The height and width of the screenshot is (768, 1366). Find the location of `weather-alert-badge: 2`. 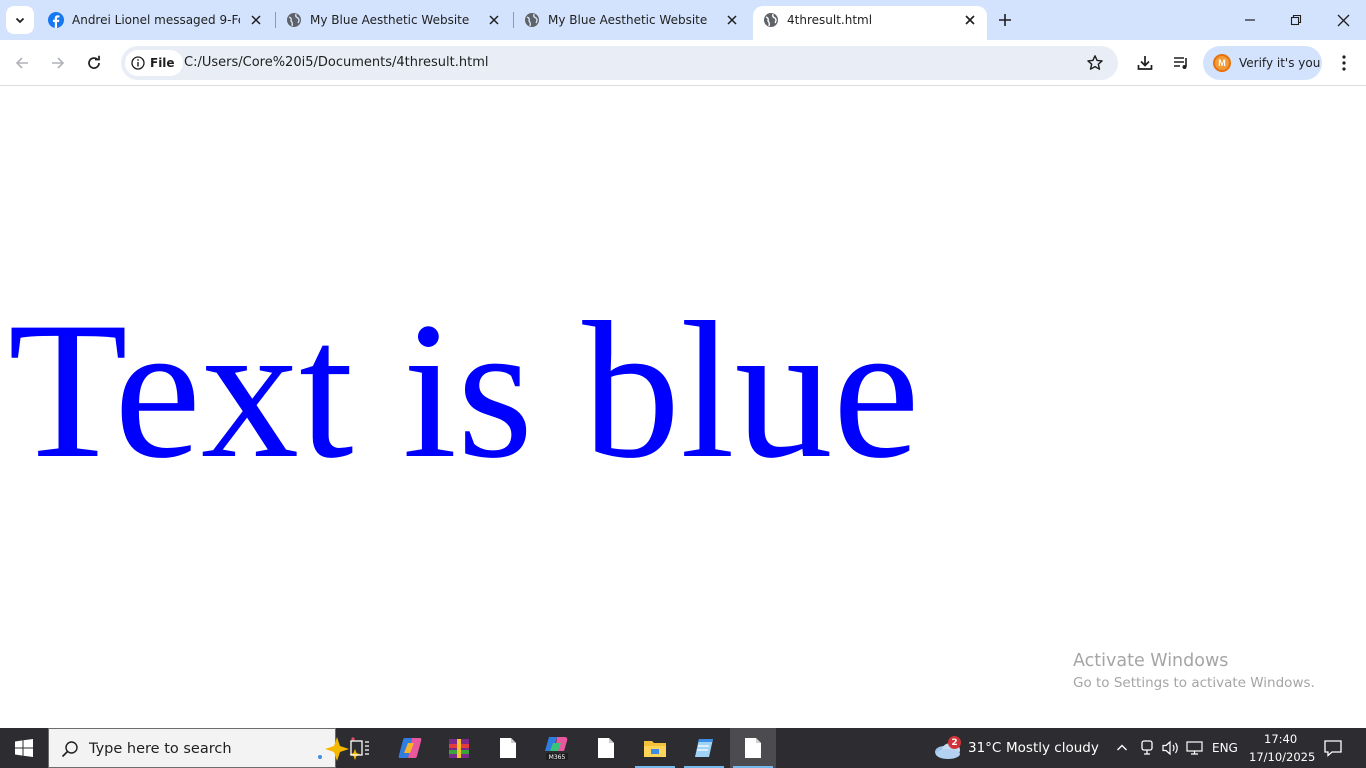

weather-alert-badge: 2 is located at coordinates (954, 742).